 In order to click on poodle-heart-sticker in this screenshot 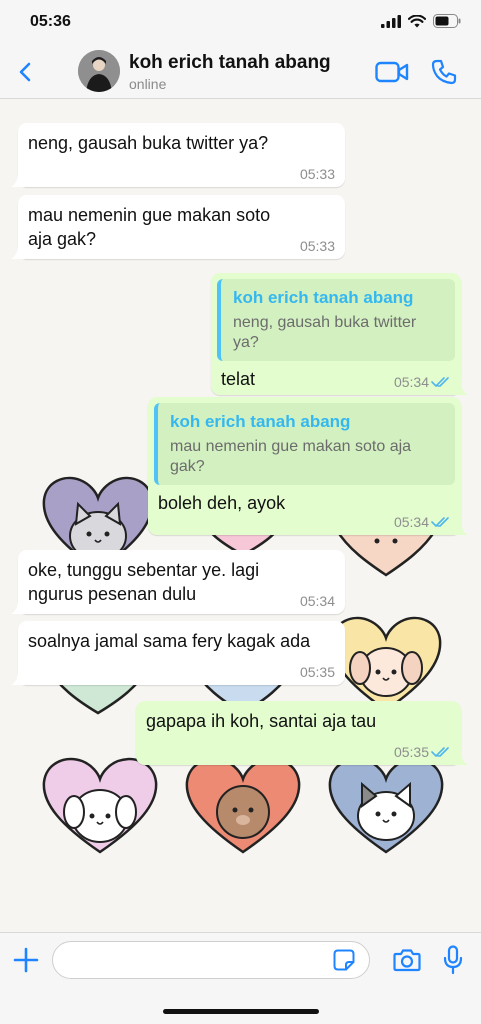, I will do `click(243, 805)`.